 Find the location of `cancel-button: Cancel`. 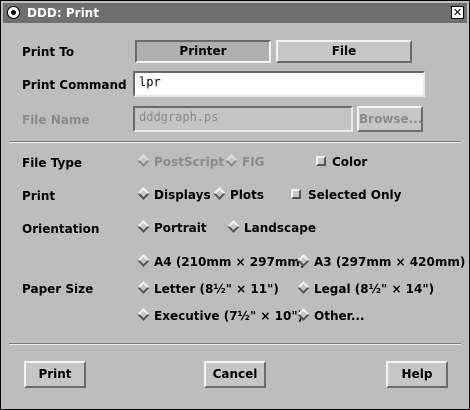

cancel-button: Cancel is located at coordinates (235, 374).